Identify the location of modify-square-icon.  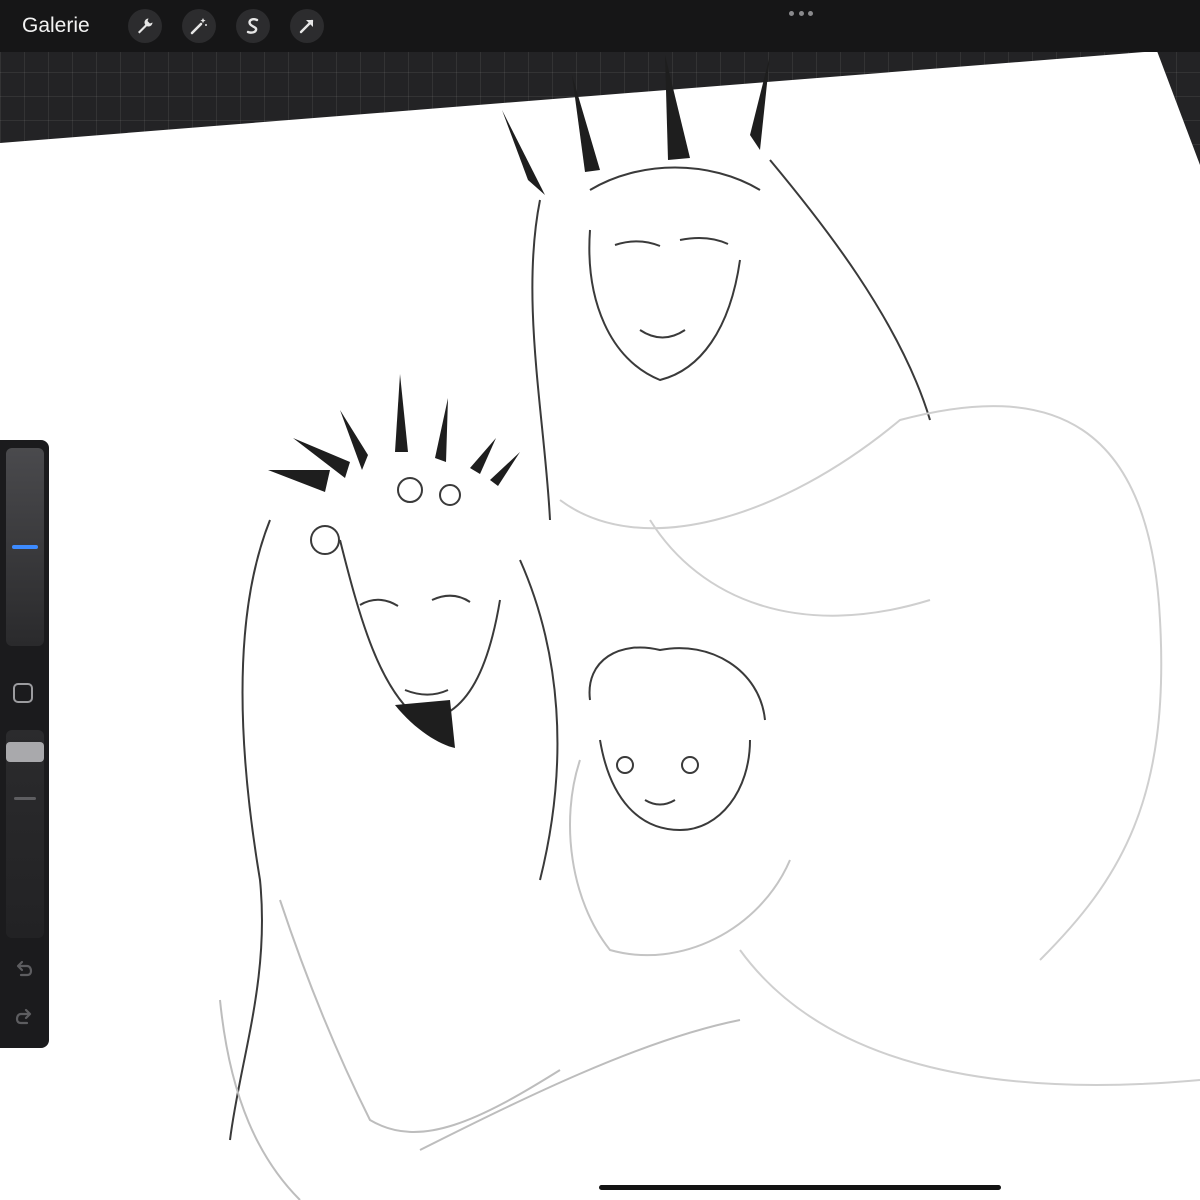
(23, 693).